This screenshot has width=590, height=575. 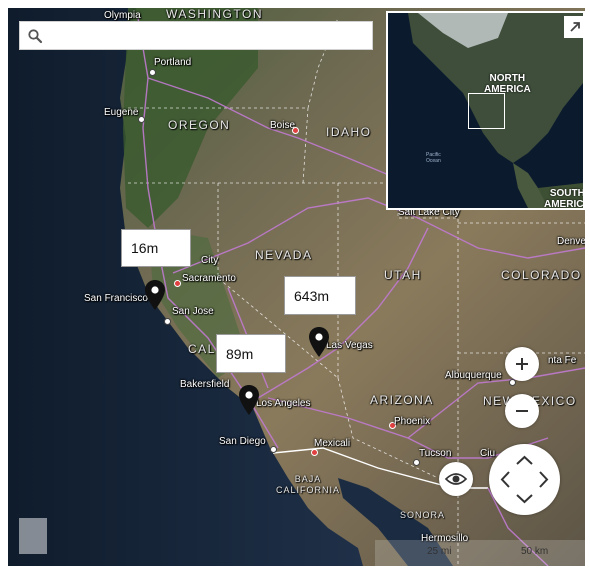 What do you see at coordinates (403, 275) in the screenshot?
I see `state-label-utah: UTAH` at bounding box center [403, 275].